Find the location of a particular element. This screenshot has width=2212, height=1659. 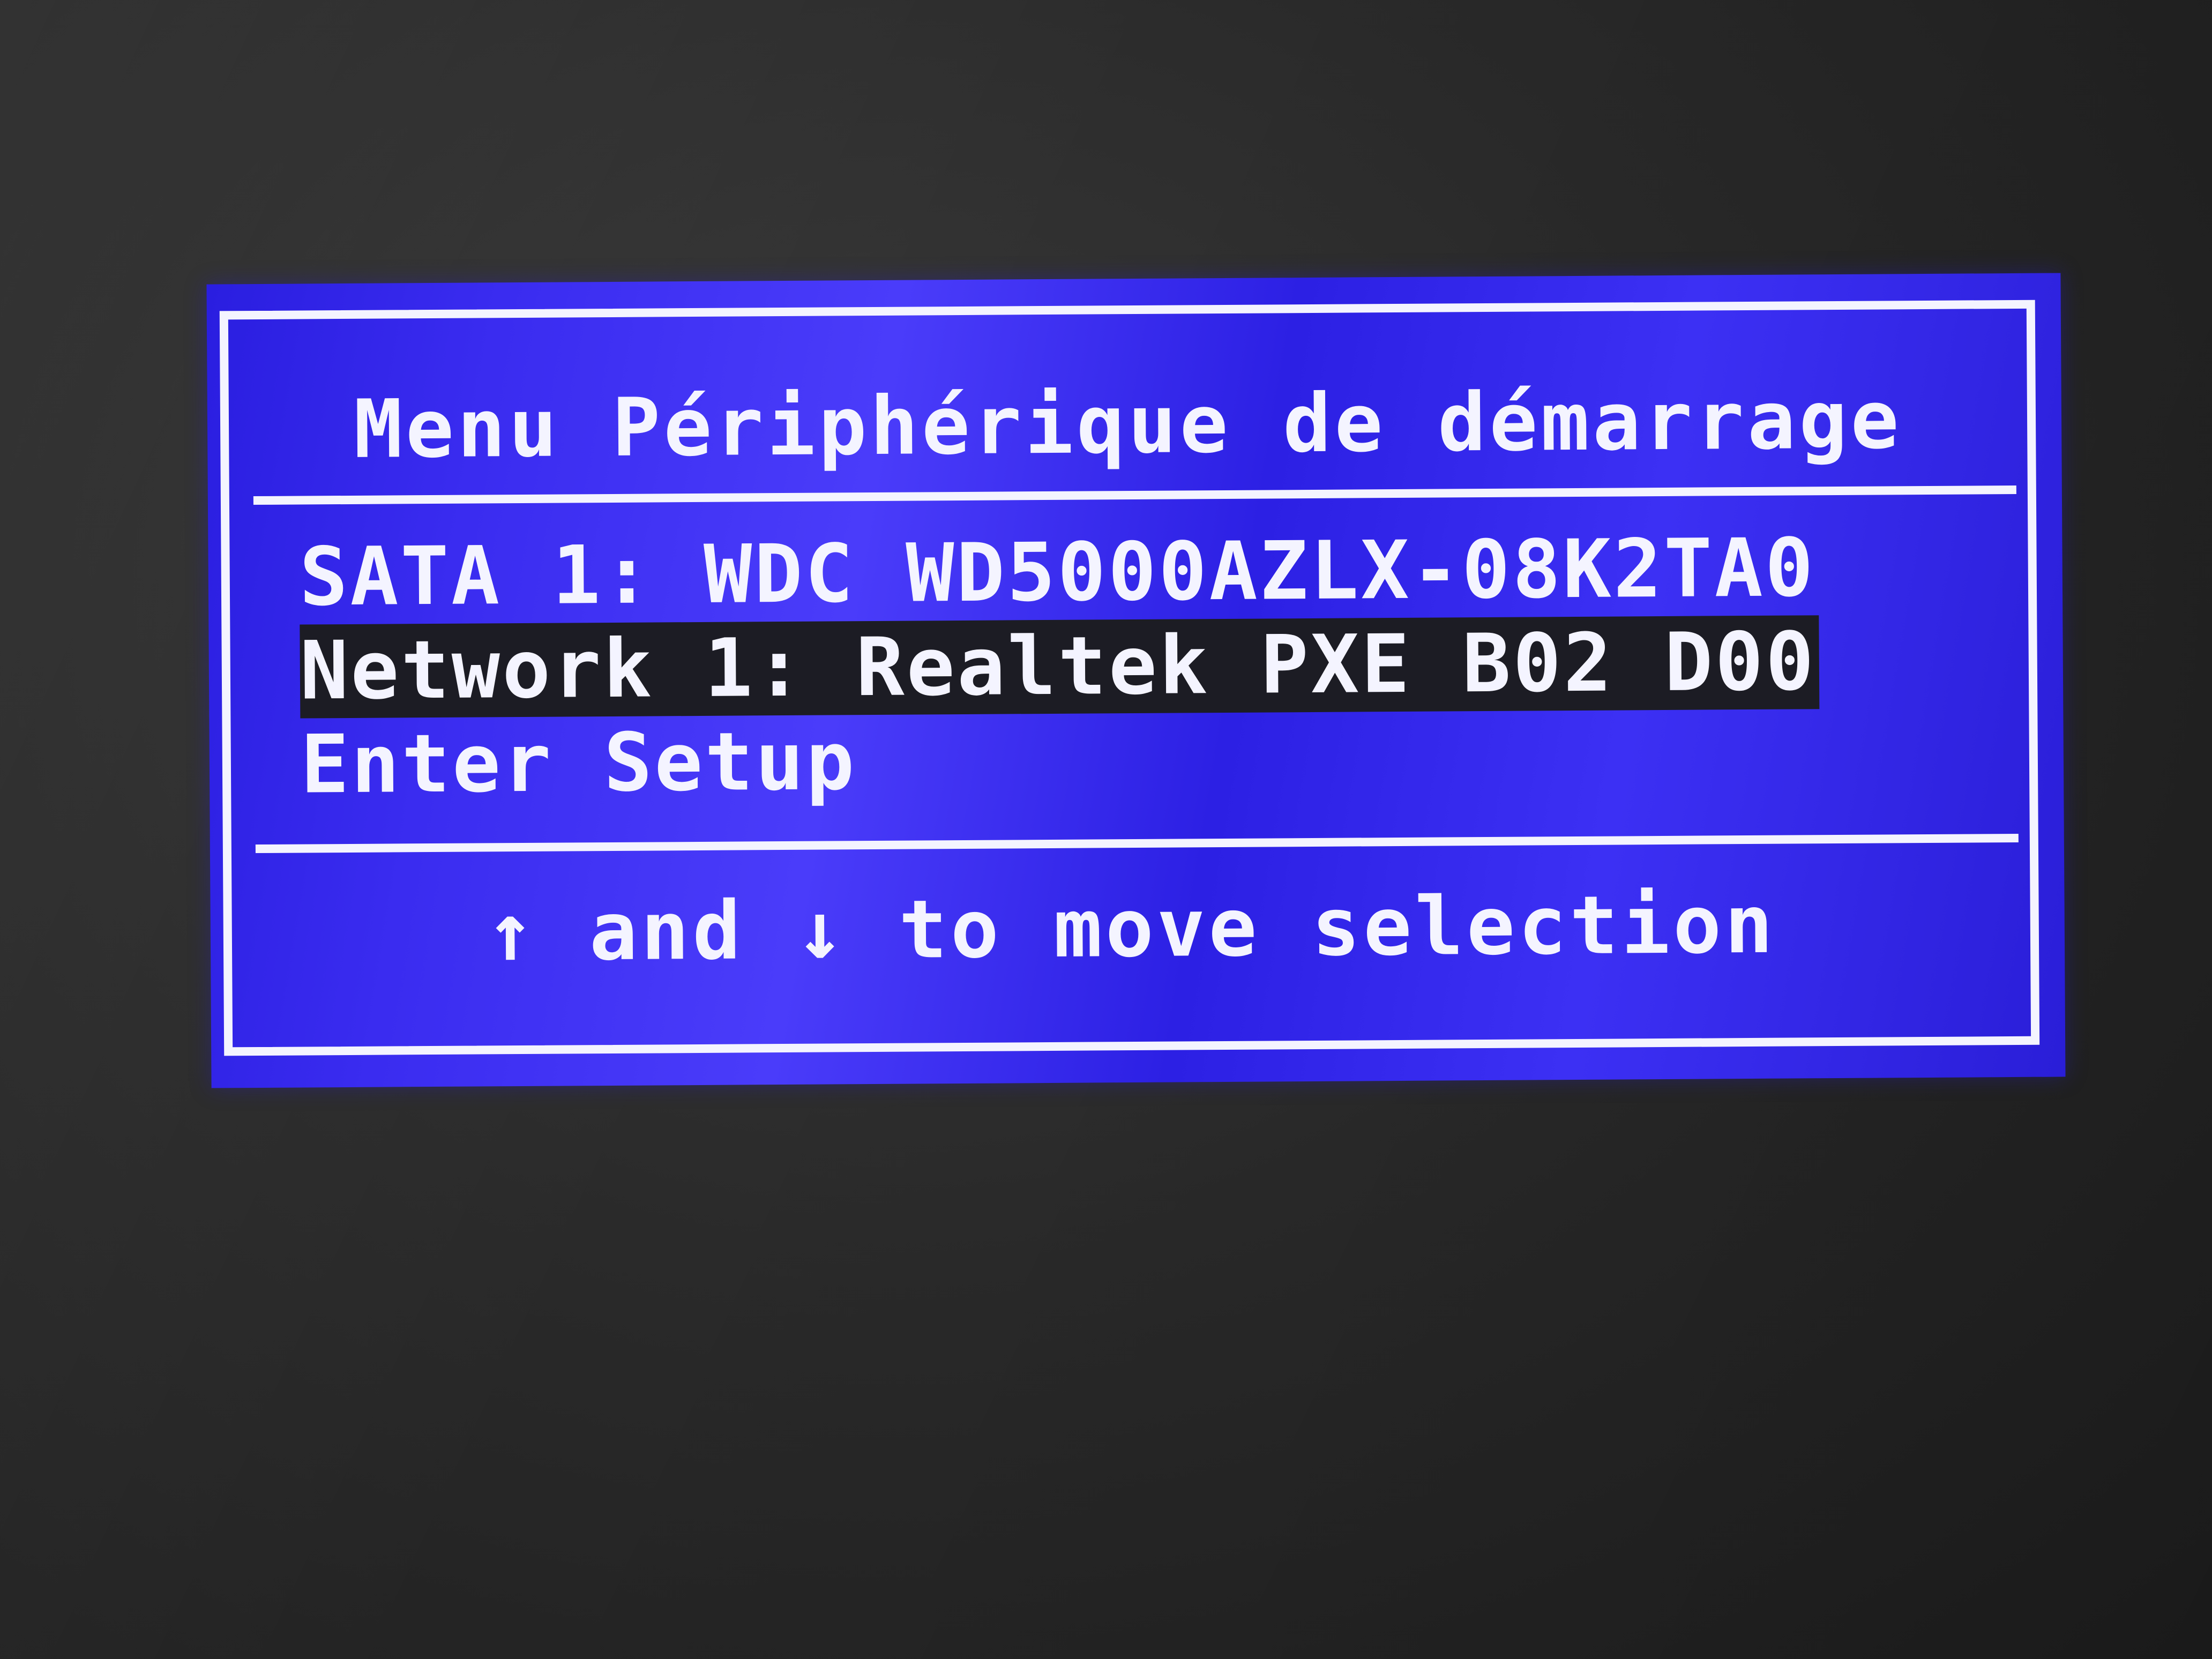

boot-option-network-1: Network 1: Realtek PXE B02 D00 is located at coordinates (1060, 667).